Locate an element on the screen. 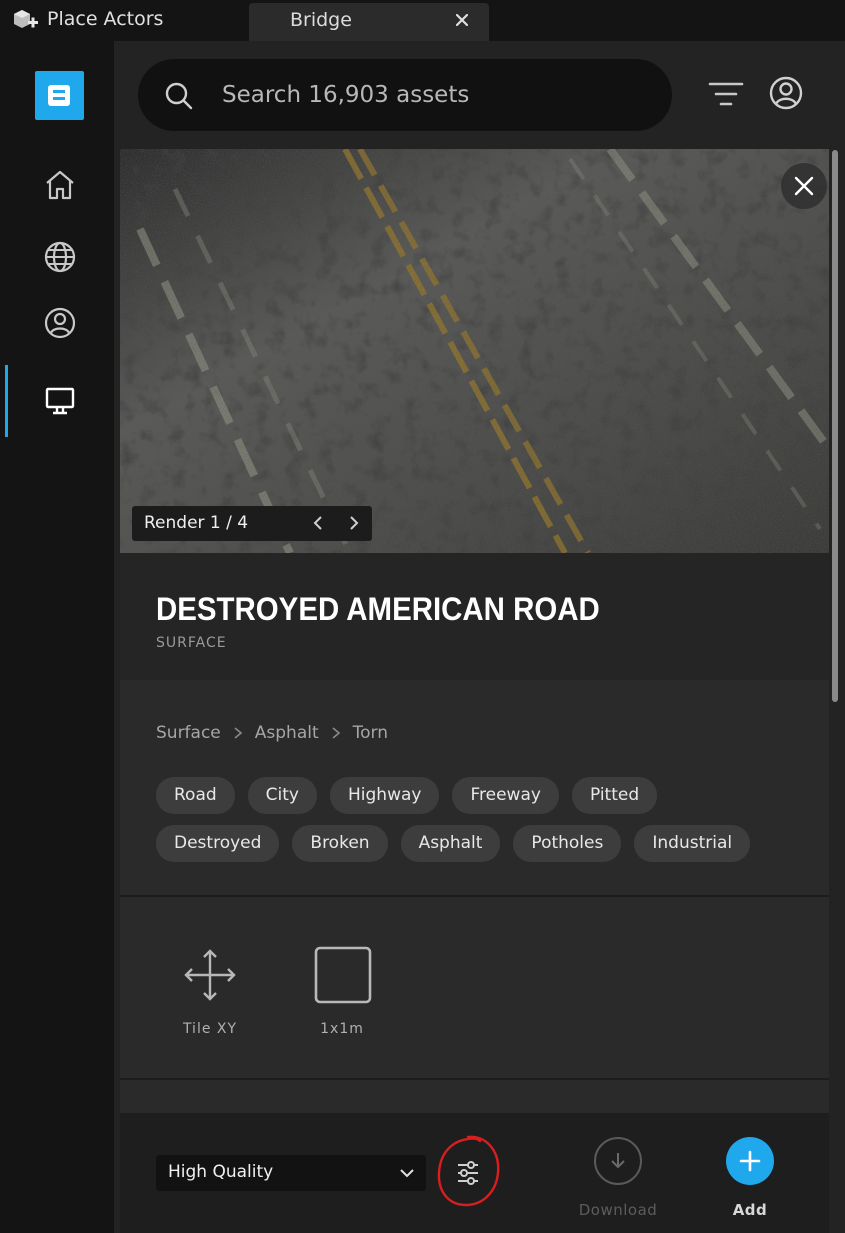 The width and height of the screenshot is (845, 1233). download-button: Download is located at coordinates (618, 1178).